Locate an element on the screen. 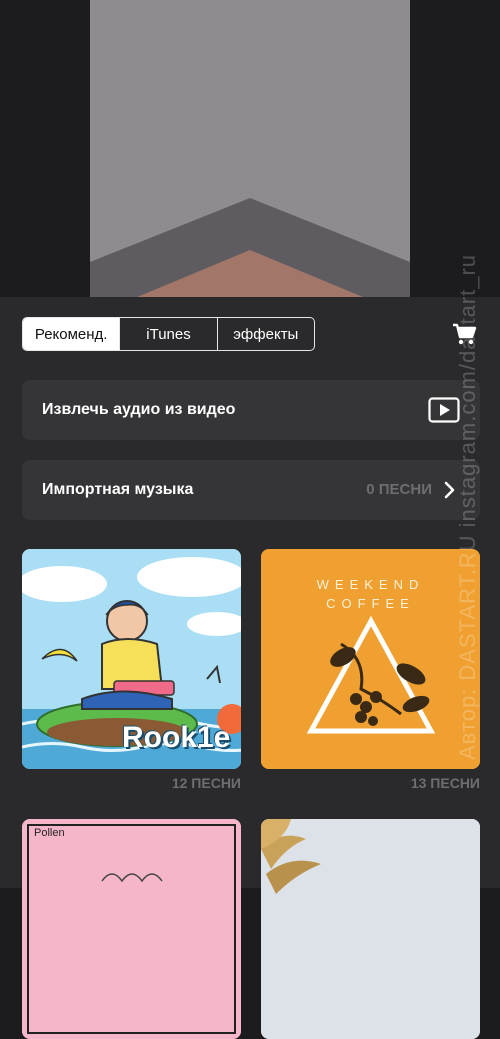  album-title-line-1: WEEKEND is located at coordinates (370, 584).